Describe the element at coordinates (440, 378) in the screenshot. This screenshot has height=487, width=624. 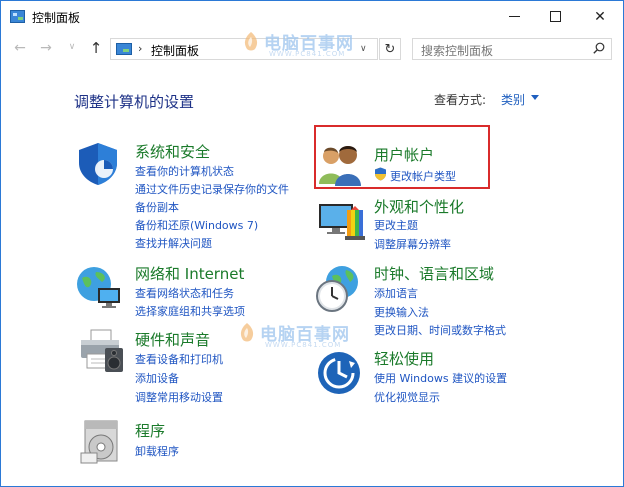
I see `link-windows-recommended-settings: 使用 Windows 建议的设置` at that location.